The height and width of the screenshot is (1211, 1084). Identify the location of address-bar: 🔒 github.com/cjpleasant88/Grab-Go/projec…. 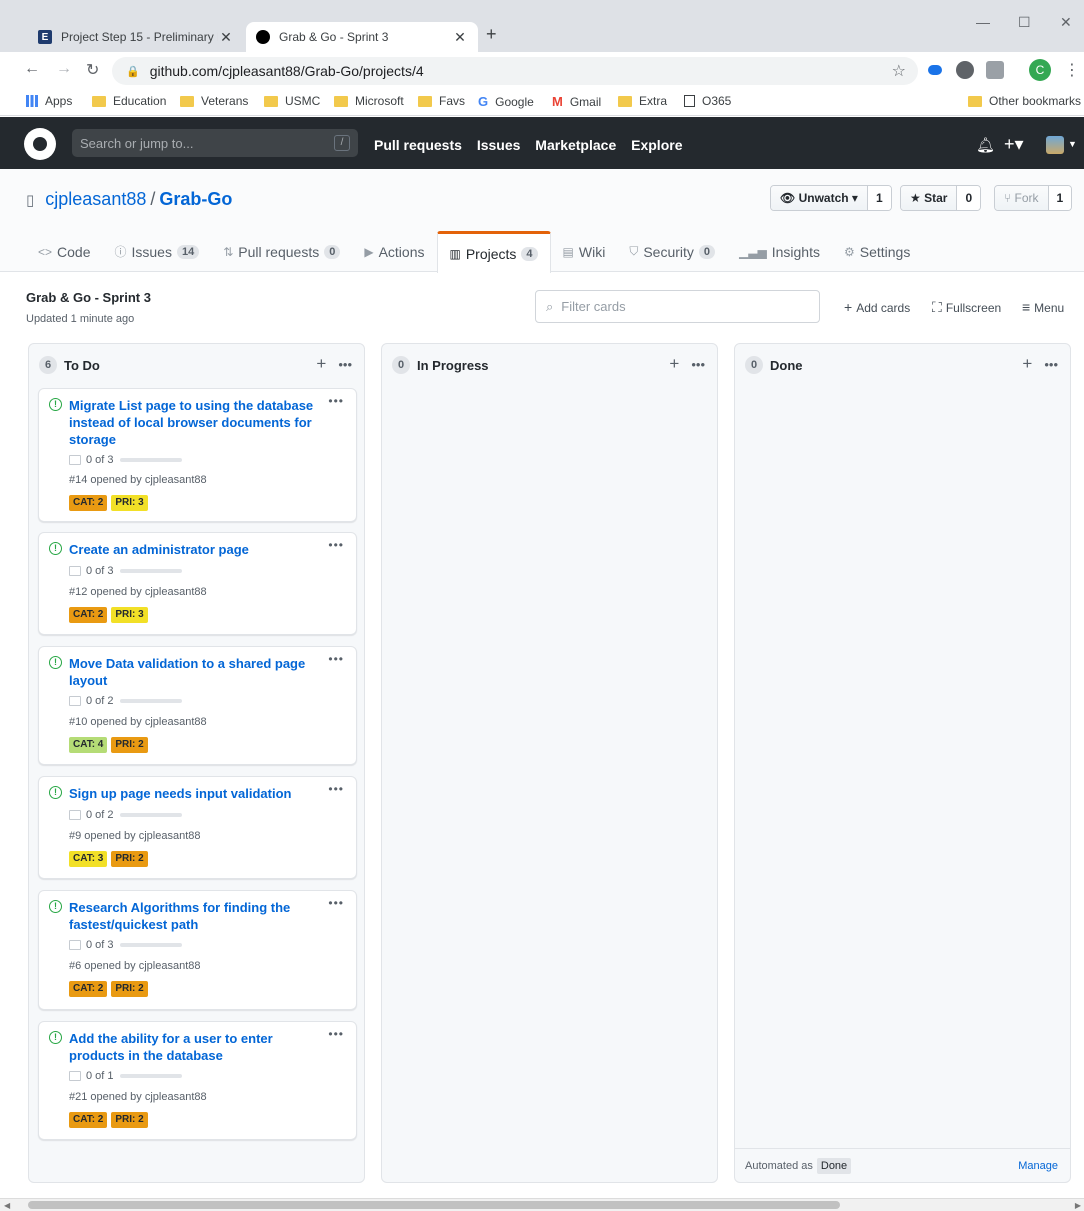
(515, 71).